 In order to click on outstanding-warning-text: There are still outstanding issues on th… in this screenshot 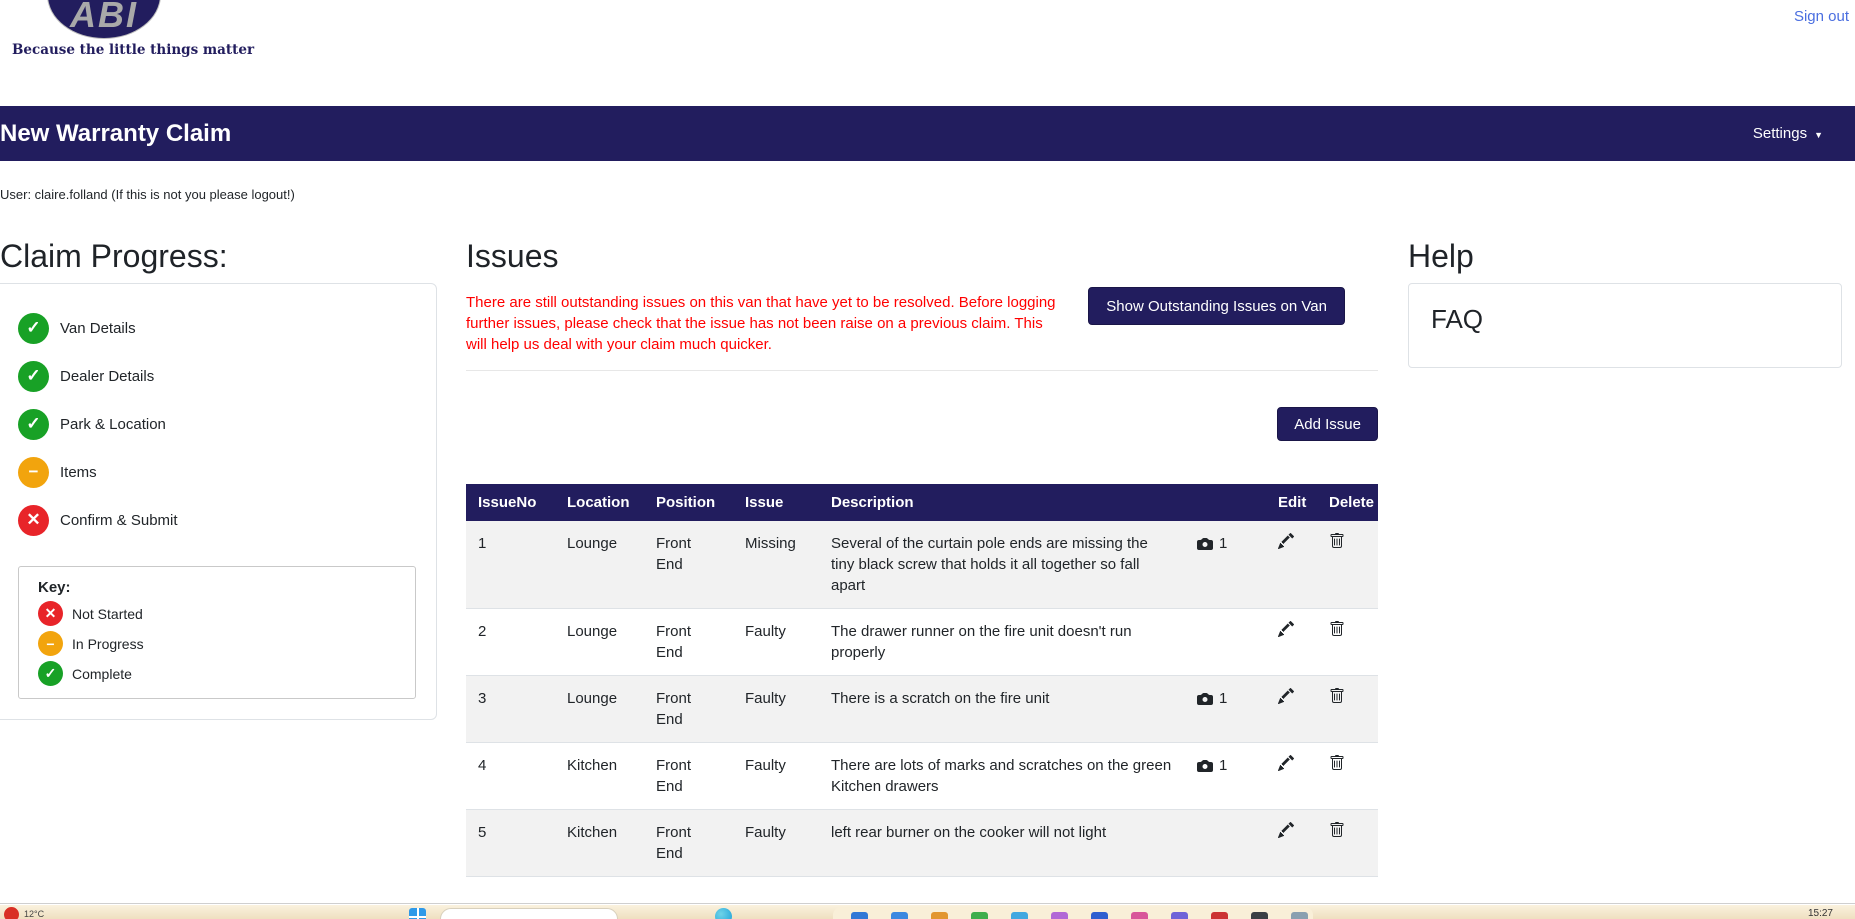, I will do `click(761, 323)`.